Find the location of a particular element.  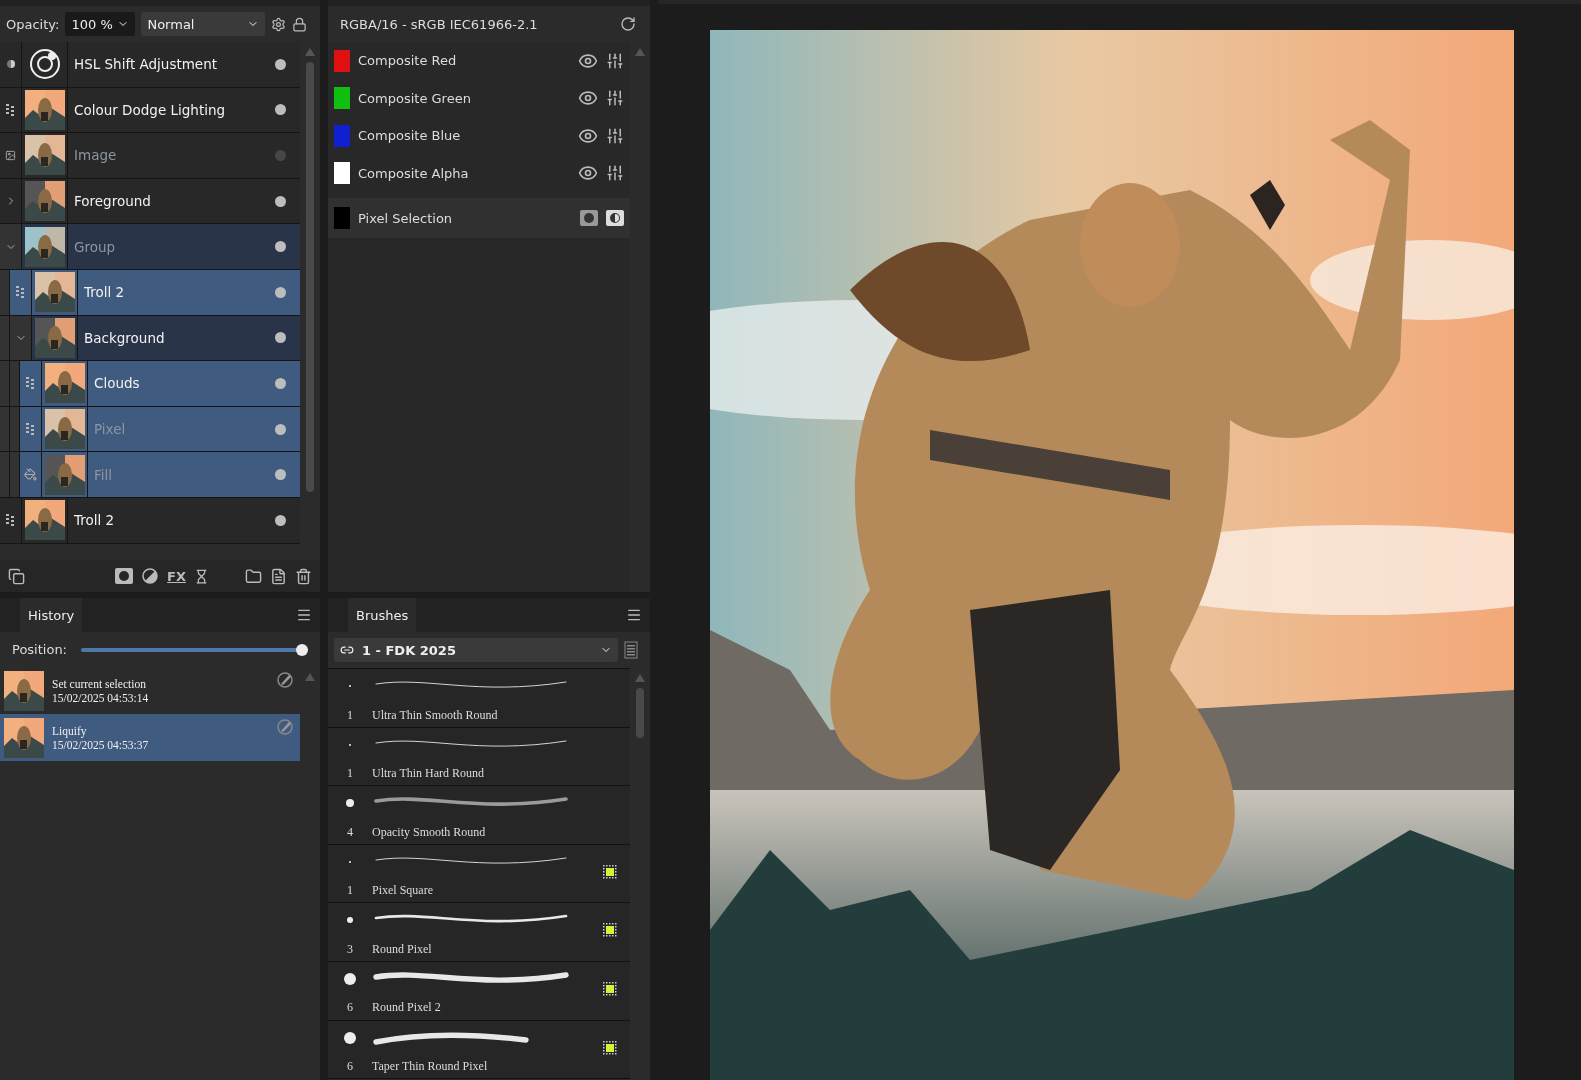

brush-name: Round Pixel is located at coordinates (402, 949).